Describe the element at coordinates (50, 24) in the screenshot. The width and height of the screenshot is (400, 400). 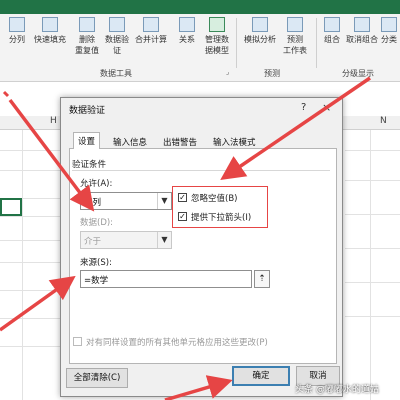
I see `flash-fill-icon` at that location.